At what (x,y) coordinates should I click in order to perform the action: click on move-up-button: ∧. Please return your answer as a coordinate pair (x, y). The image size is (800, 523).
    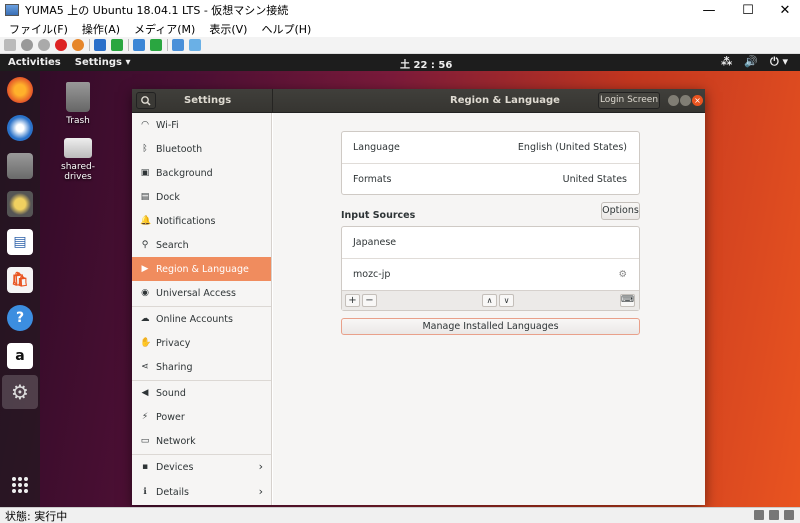
    Looking at the image, I should click on (489, 300).